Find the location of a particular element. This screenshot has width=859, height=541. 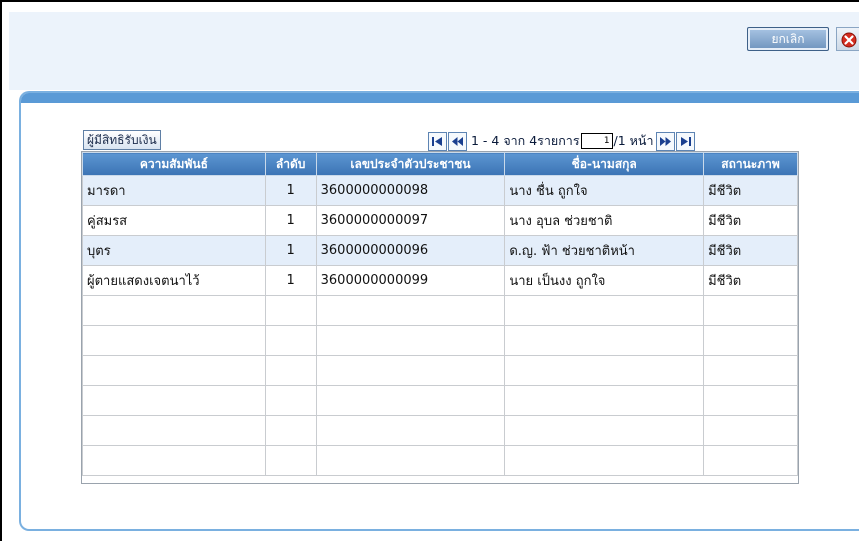

cell-name: นาง ชื่น ถูกใจ is located at coordinates (604, 190).